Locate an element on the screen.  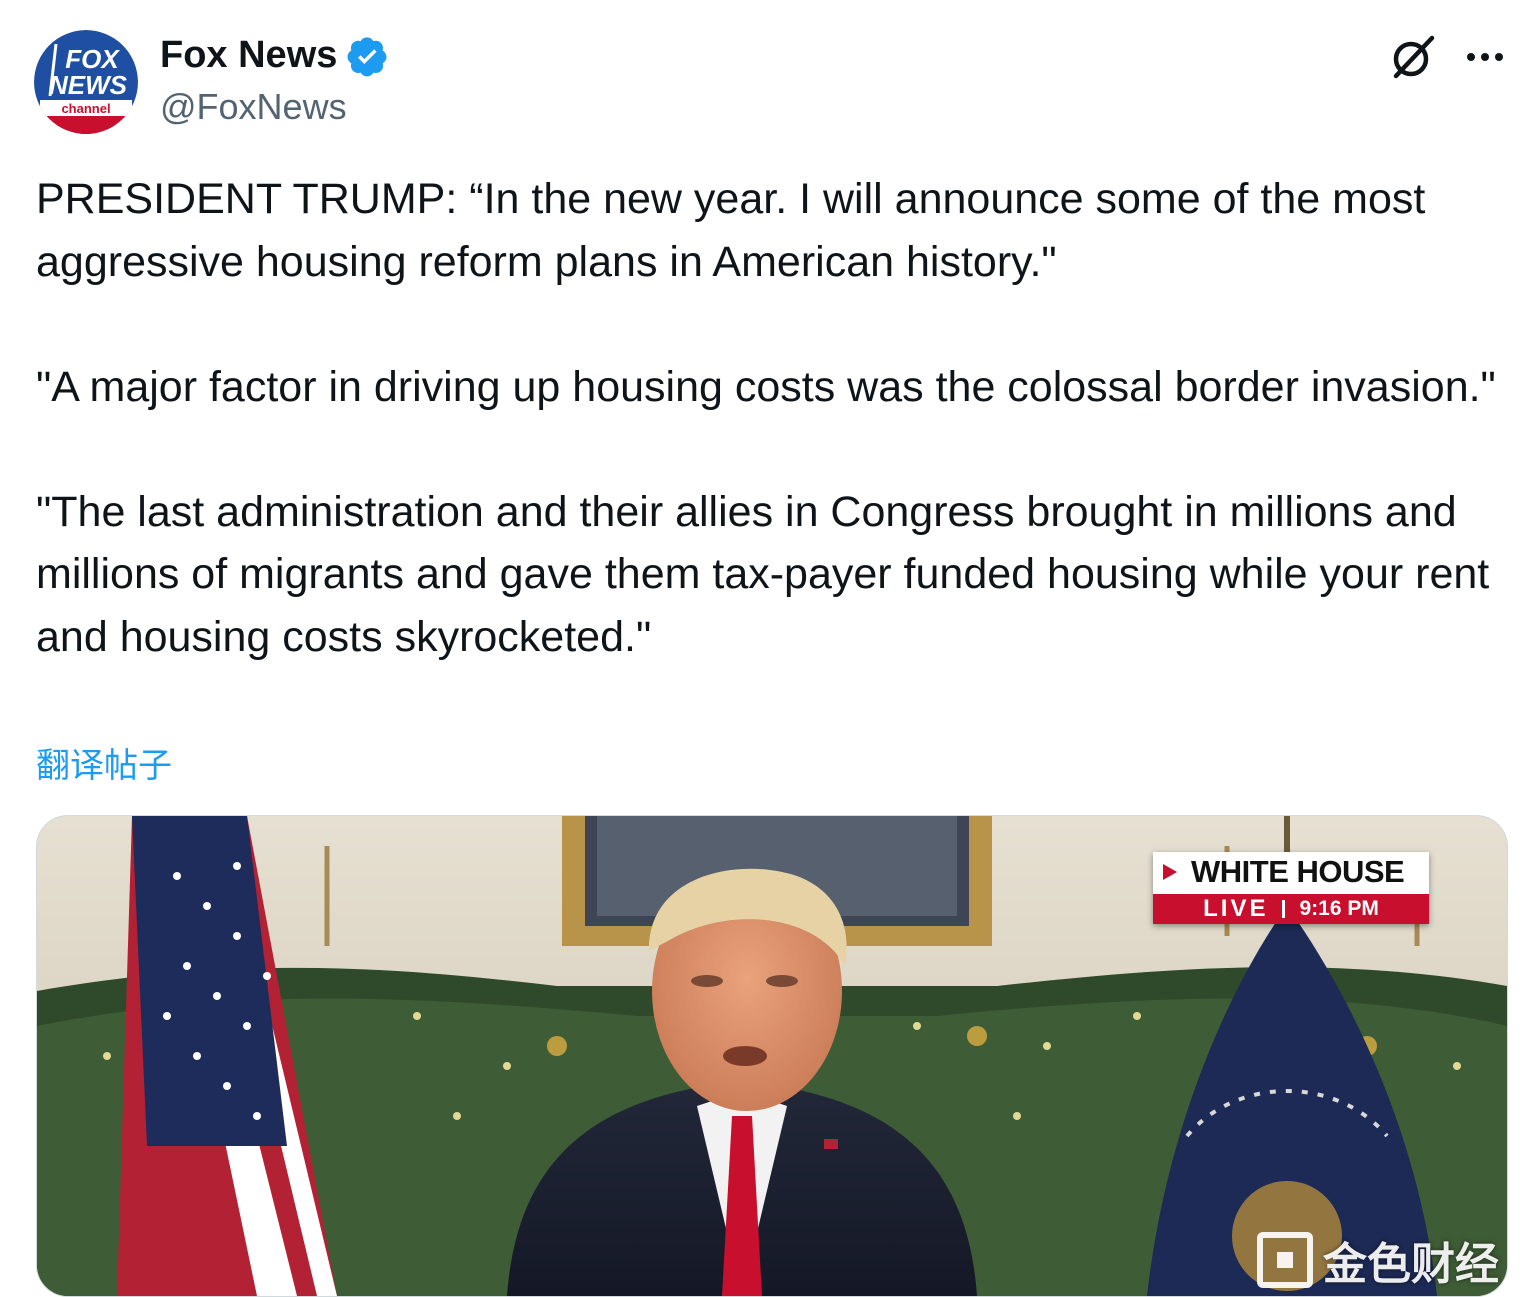
chyron-title: WHITE HOUSE is located at coordinates (1298, 871).